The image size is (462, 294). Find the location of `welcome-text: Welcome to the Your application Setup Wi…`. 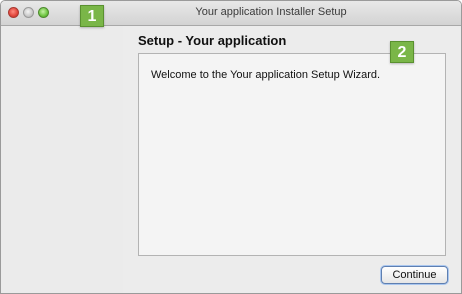

welcome-text: Welcome to the Your application Setup Wi… is located at coordinates (266, 75).